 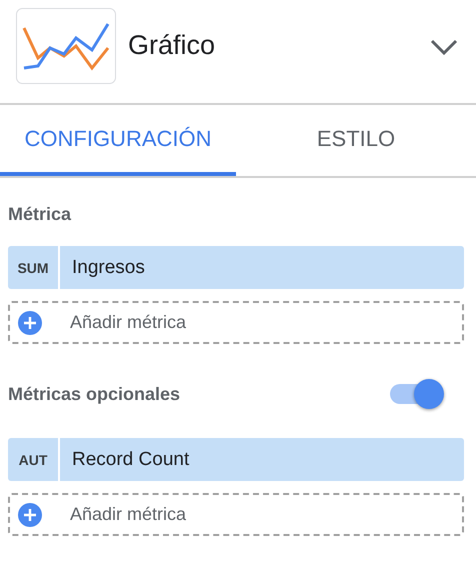 I want to click on metric-chip: SUM Ingresos, so click(x=236, y=267).